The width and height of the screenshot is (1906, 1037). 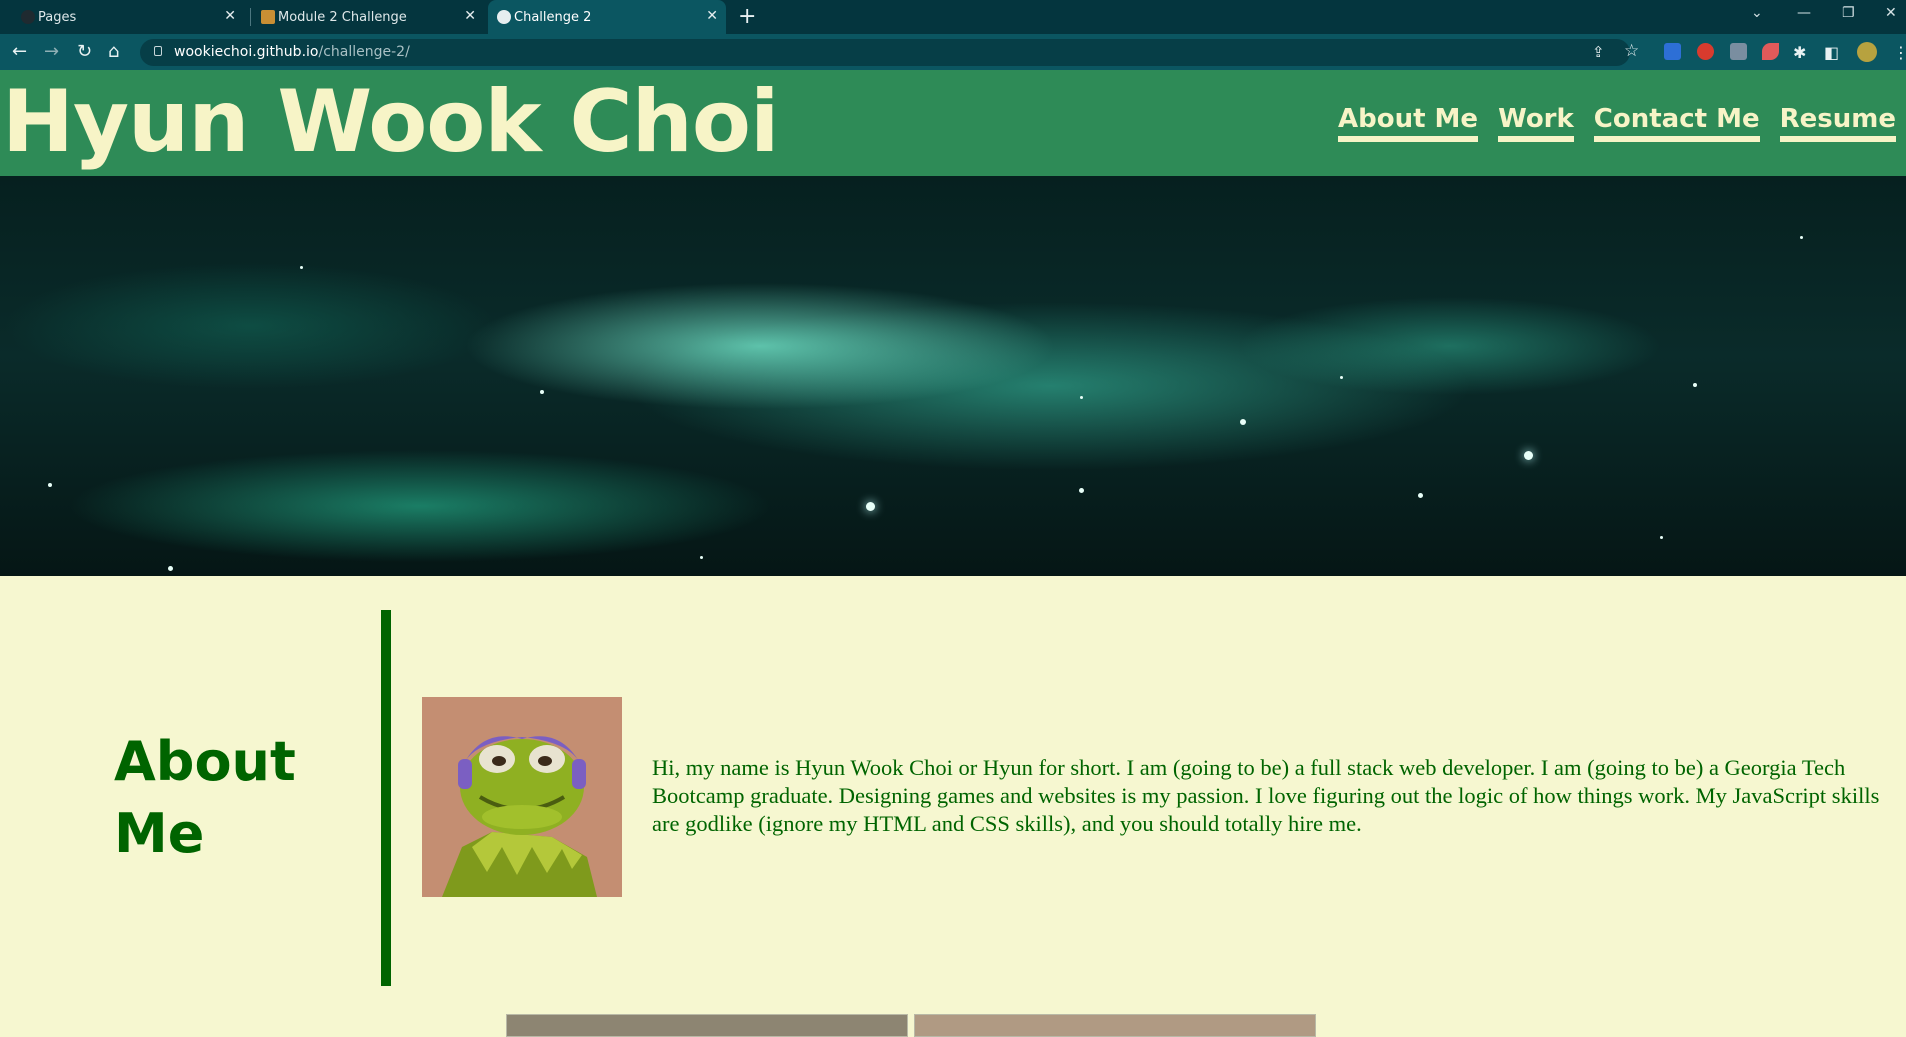 What do you see at coordinates (1899, 52) in the screenshot?
I see `browser-menu-icon: ⋮` at bounding box center [1899, 52].